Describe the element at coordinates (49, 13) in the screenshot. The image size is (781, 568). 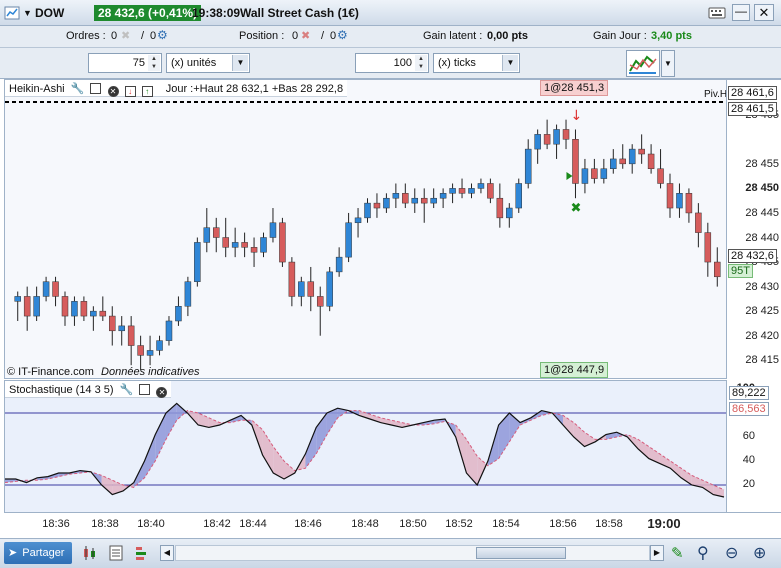
I see `instrument-label: DOW` at that location.